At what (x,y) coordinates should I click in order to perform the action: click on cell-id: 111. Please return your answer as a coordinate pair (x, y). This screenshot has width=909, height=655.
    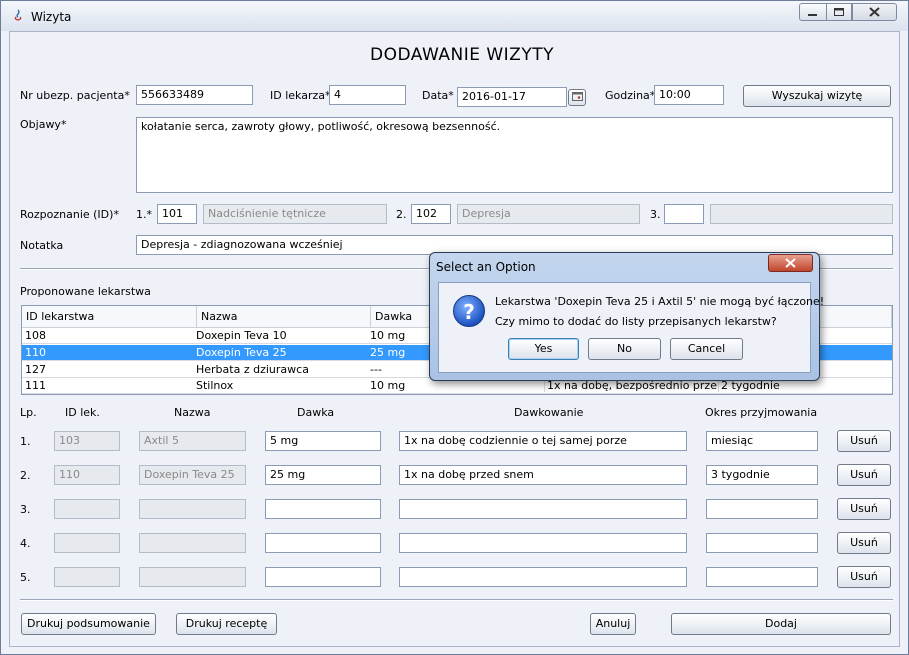
    Looking at the image, I should click on (35, 385).